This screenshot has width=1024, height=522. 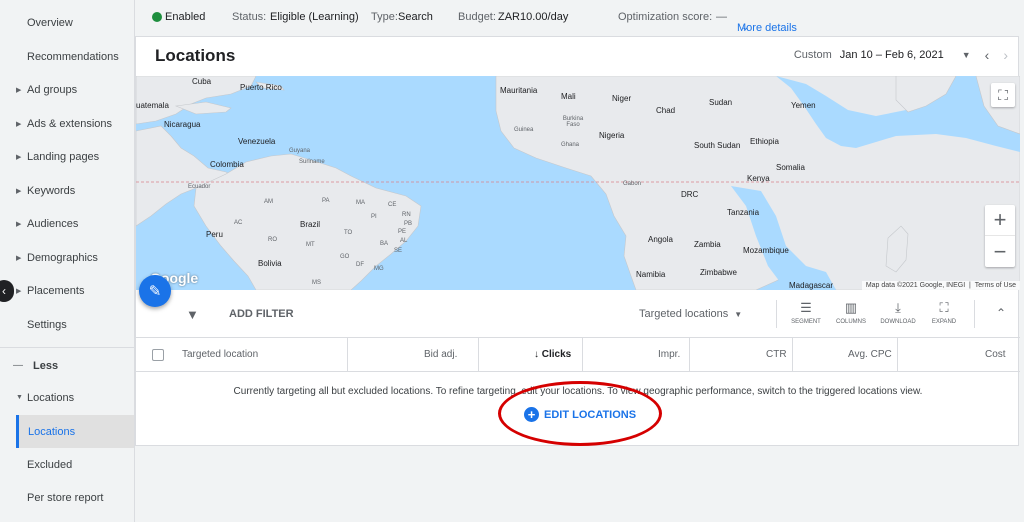 I want to click on header-clicks: ↓ Clicks, so click(x=552, y=354).